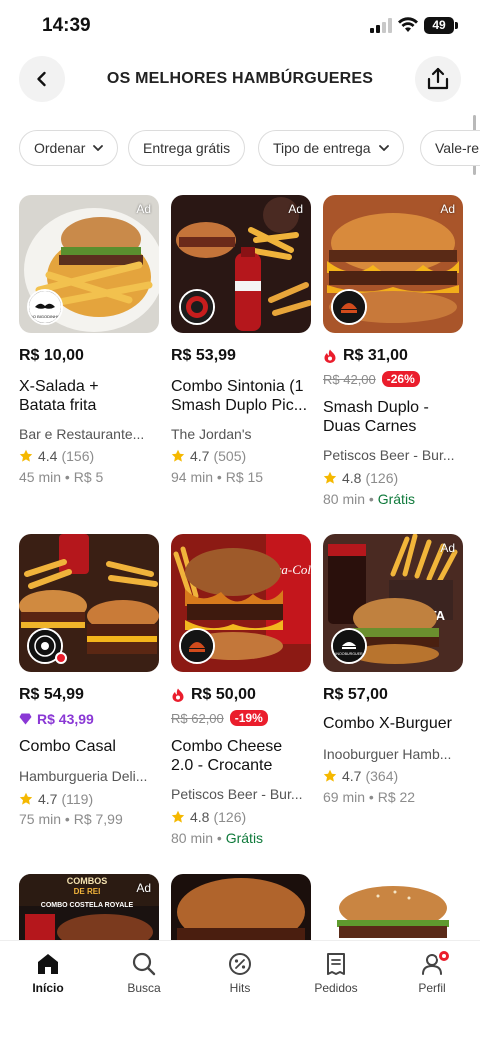  Describe the element at coordinates (48, 973) in the screenshot. I see `nav-item-inicio: Início` at that location.